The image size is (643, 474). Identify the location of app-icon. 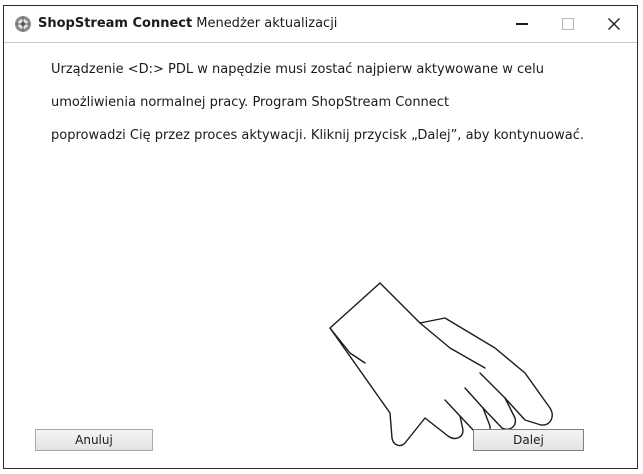
(23, 24).